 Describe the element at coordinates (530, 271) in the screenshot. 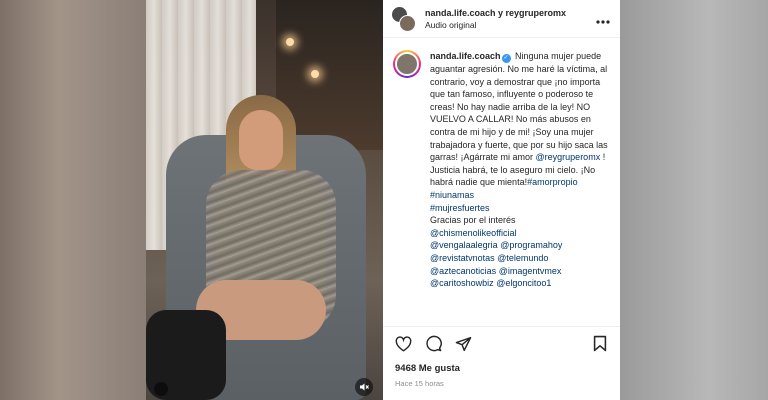

I see `mention-link: @imagentvmex` at that location.